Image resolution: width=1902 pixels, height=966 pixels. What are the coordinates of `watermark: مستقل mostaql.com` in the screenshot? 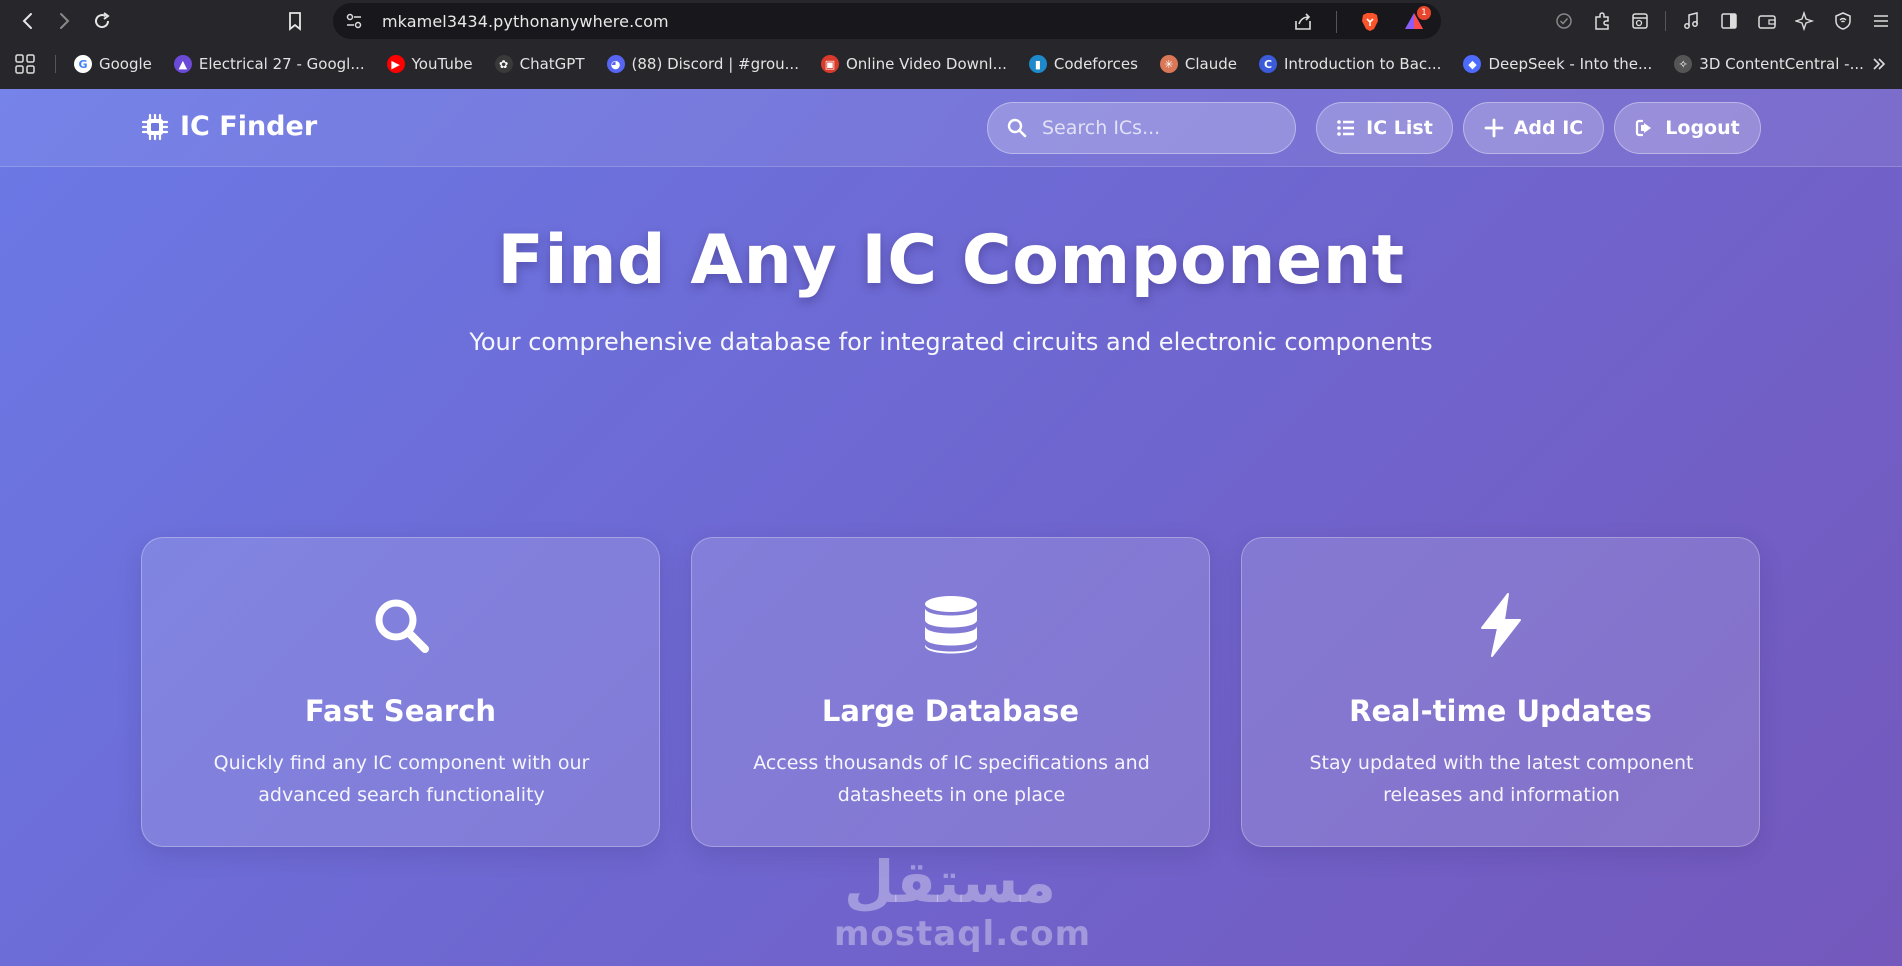 It's located at (963, 901).